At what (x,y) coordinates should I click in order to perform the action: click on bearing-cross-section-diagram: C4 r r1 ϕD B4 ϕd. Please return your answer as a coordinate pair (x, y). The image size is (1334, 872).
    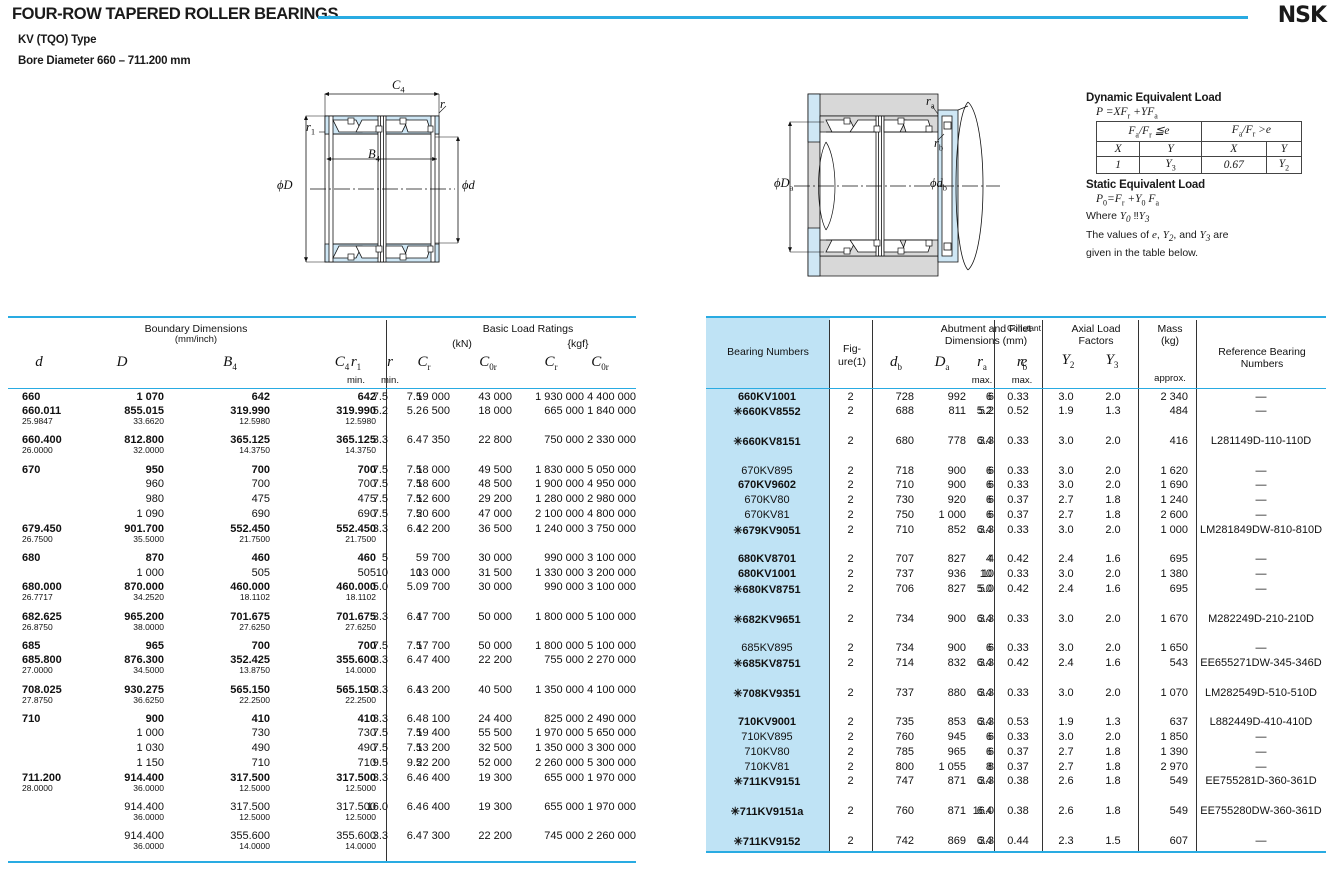
    Looking at the image, I should click on (403, 184).